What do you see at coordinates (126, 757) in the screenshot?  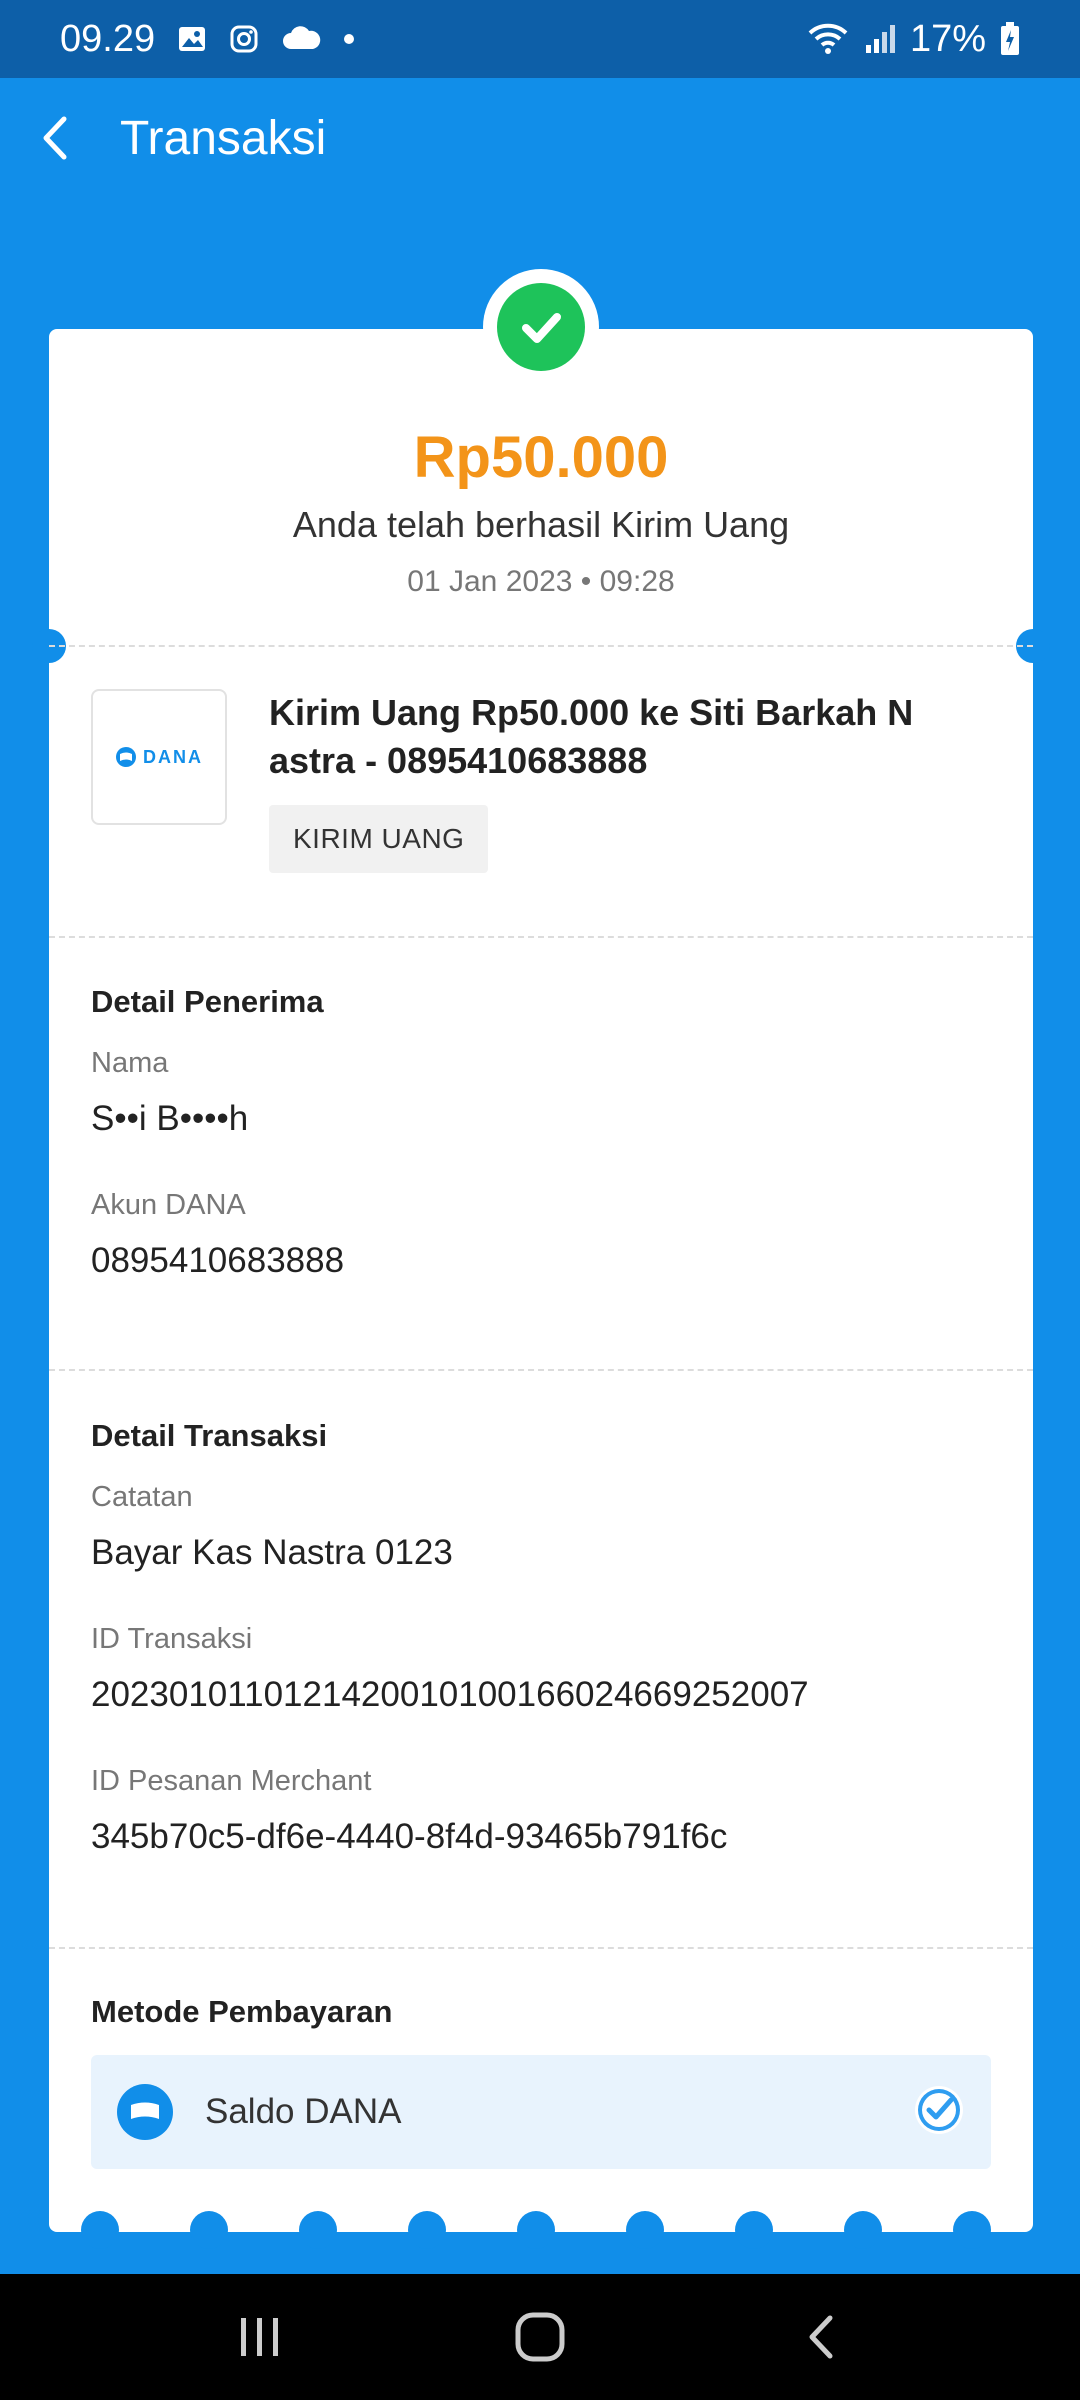 I see `dana-wallet-icon` at bounding box center [126, 757].